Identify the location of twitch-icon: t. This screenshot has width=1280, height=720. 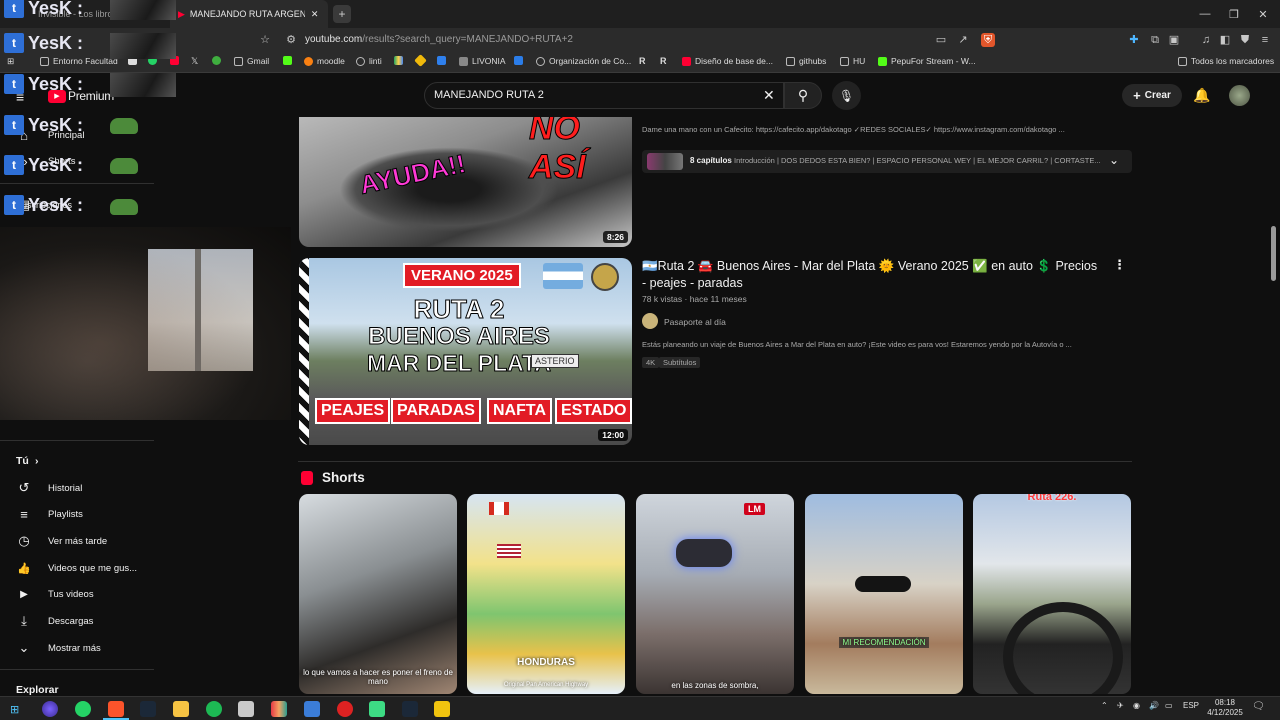
(14, 165).